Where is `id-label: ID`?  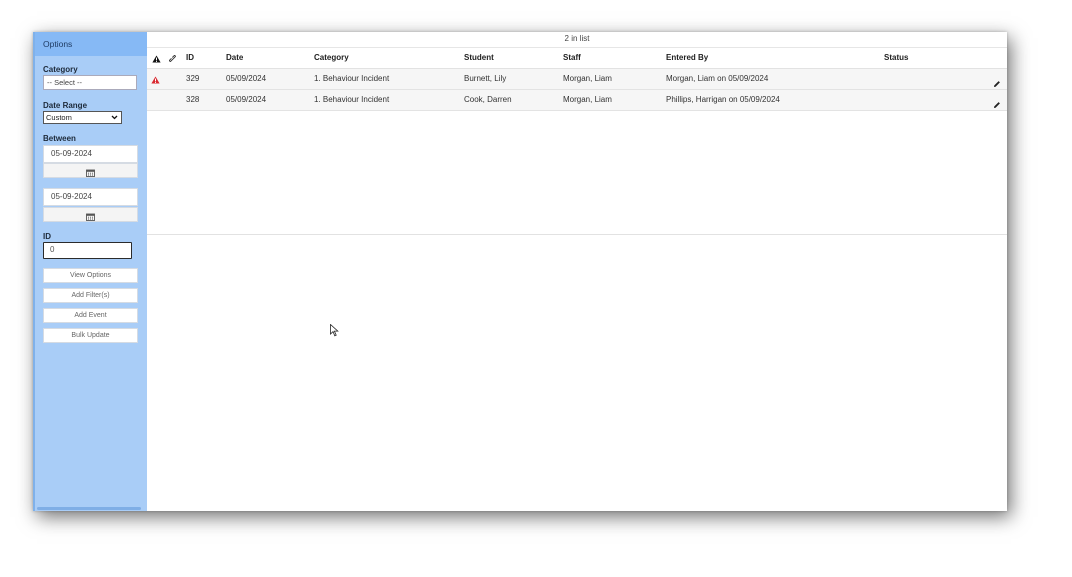
id-label: ID is located at coordinates (47, 236).